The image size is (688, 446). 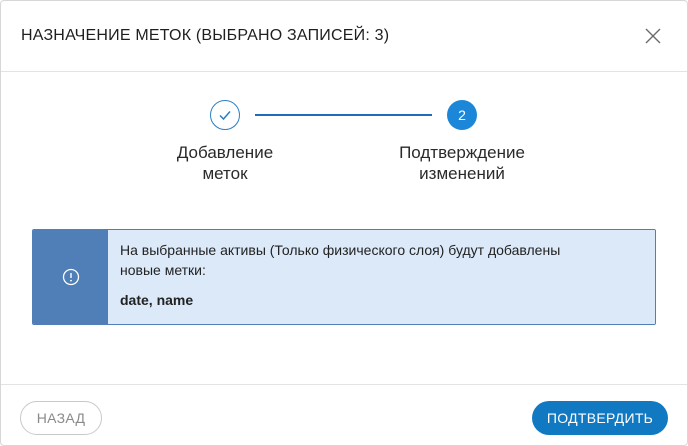 I want to click on close-button, so click(x=653, y=36).